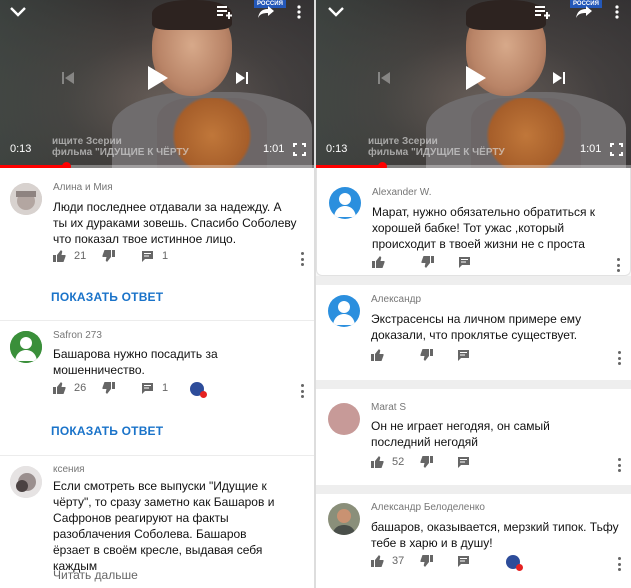 The width and height of the screenshot is (631, 588). I want to click on like-count: 52, so click(398, 462).